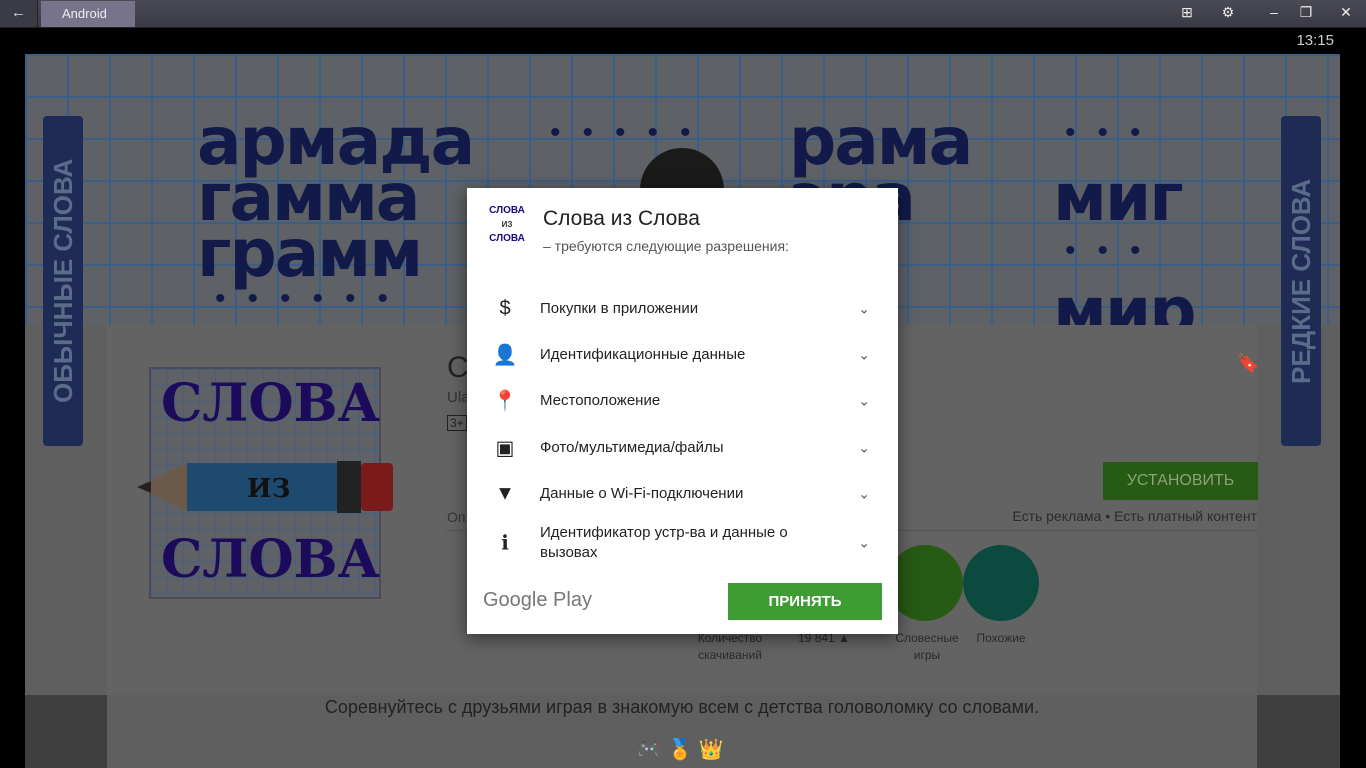 This screenshot has width=1366, height=768. I want to click on emulator-titlebar: ← Android ⊞ ⚙ – ❐ ✕, so click(683, 14).